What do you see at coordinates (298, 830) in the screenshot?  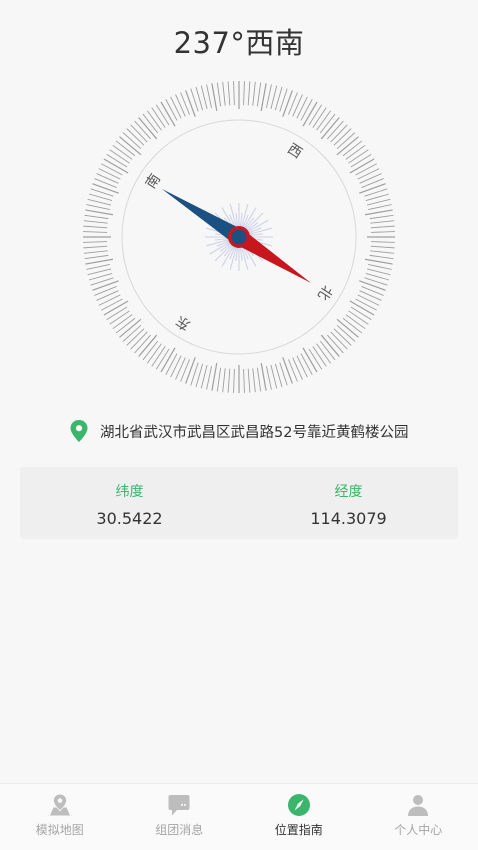 I see `tab-label: 位置指南` at bounding box center [298, 830].